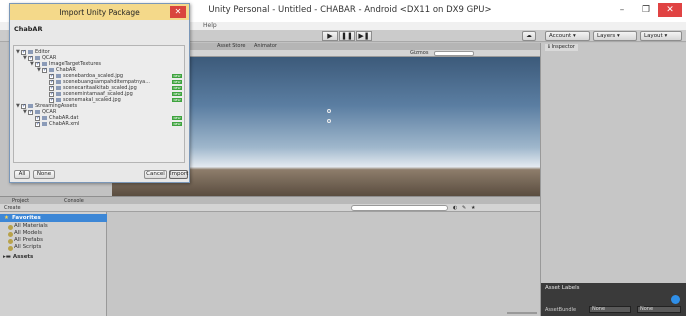 Image resolution: width=686 pixels, height=316 pixels. I want to click on scene-toolbar: Gizmos, so click(365, 53).